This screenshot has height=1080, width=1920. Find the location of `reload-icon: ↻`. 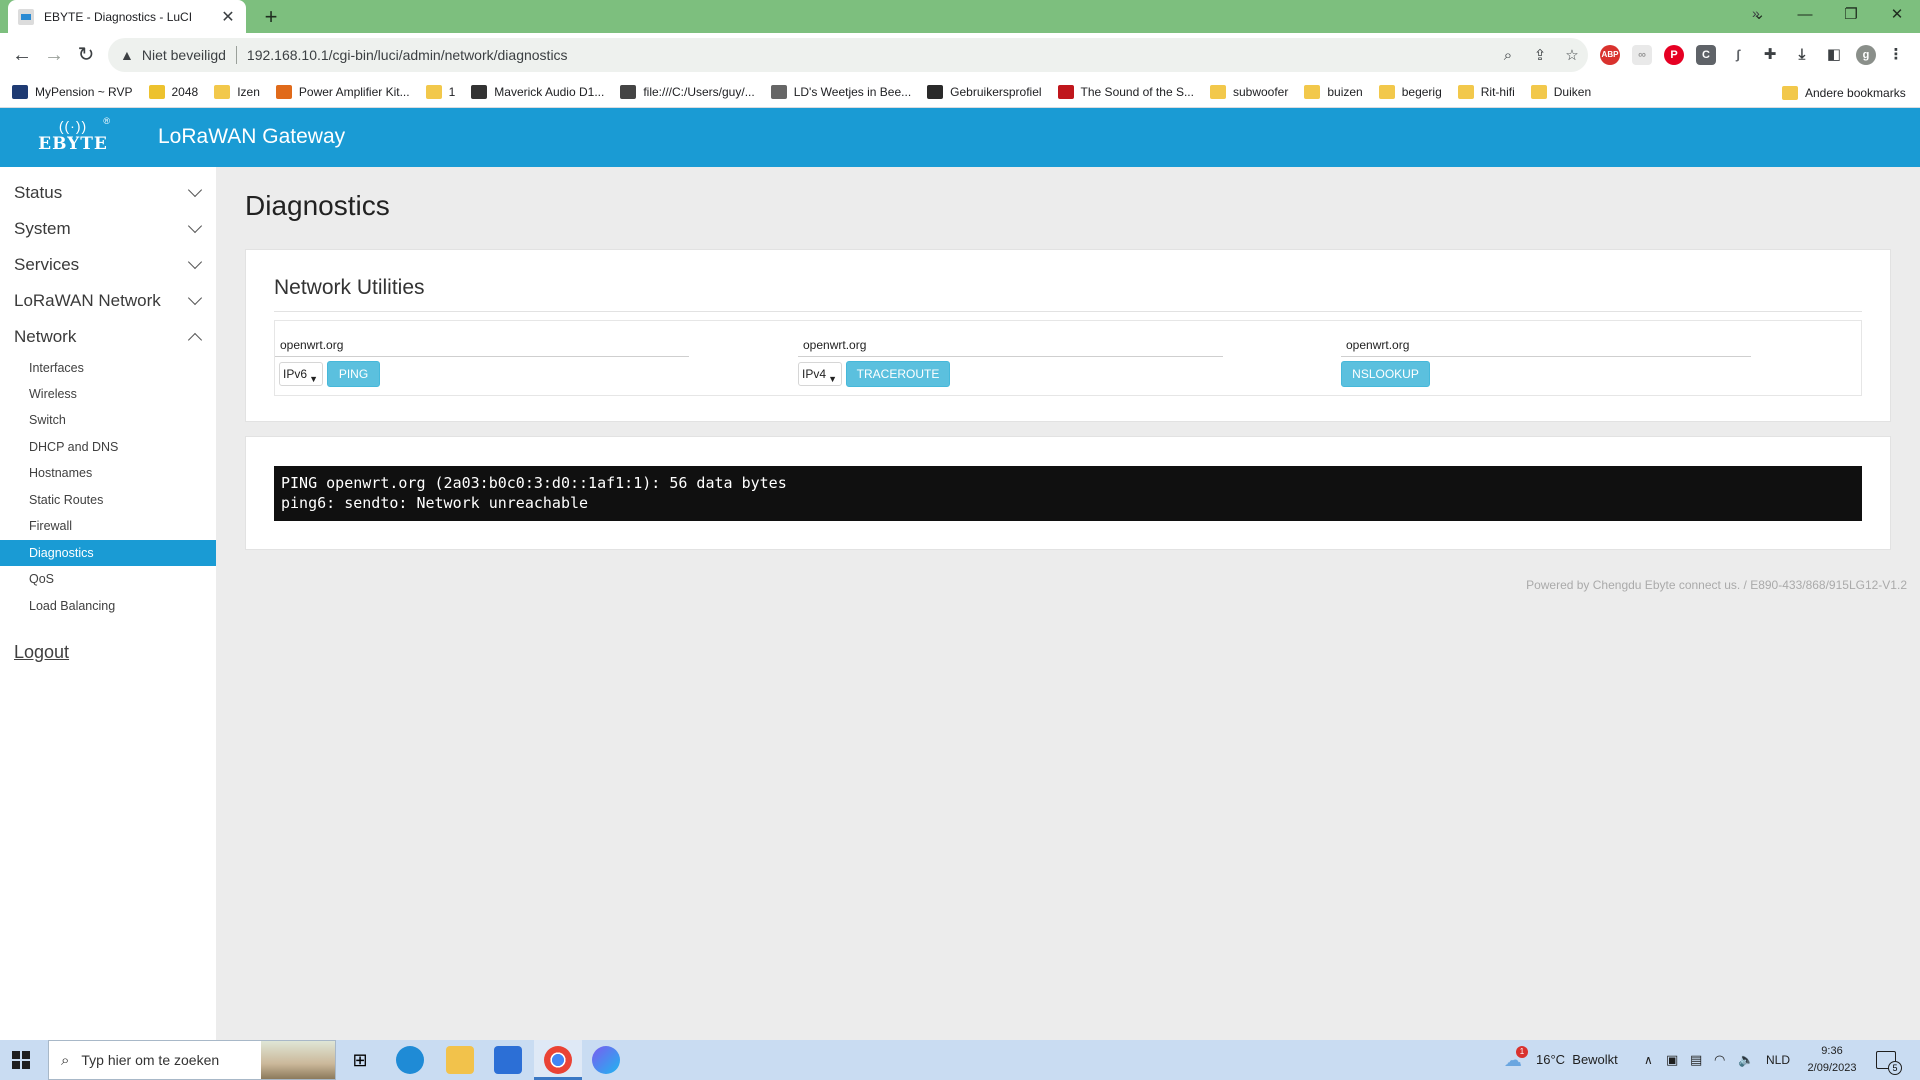

reload-icon: ↻ is located at coordinates (86, 56).